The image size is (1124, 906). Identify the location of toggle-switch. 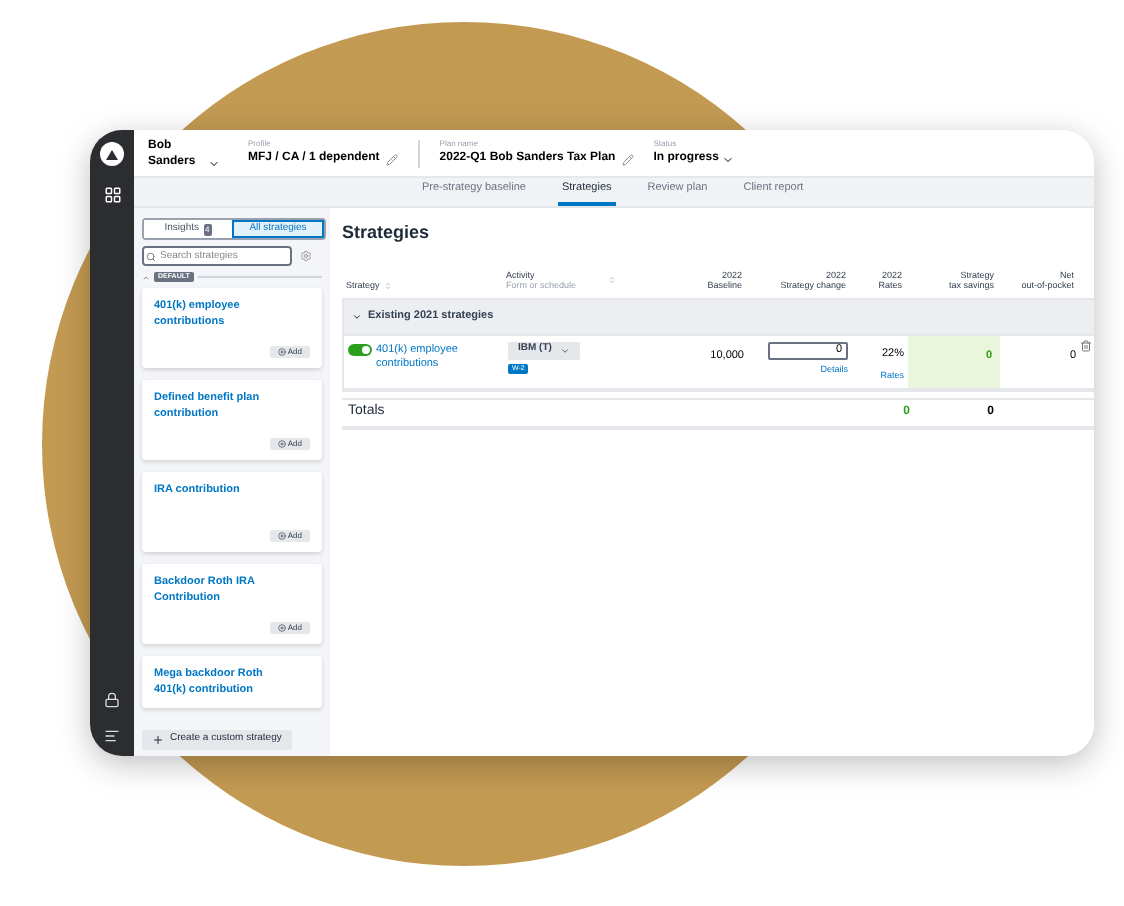
(360, 349).